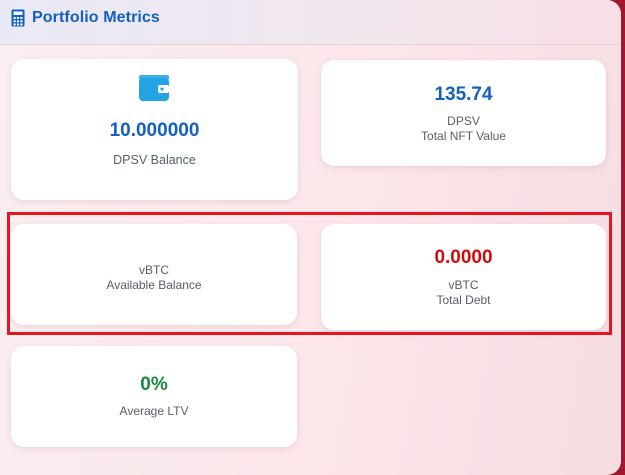  What do you see at coordinates (463, 136) in the screenshot?
I see `nft-value-label: Total NFT Value` at bounding box center [463, 136].